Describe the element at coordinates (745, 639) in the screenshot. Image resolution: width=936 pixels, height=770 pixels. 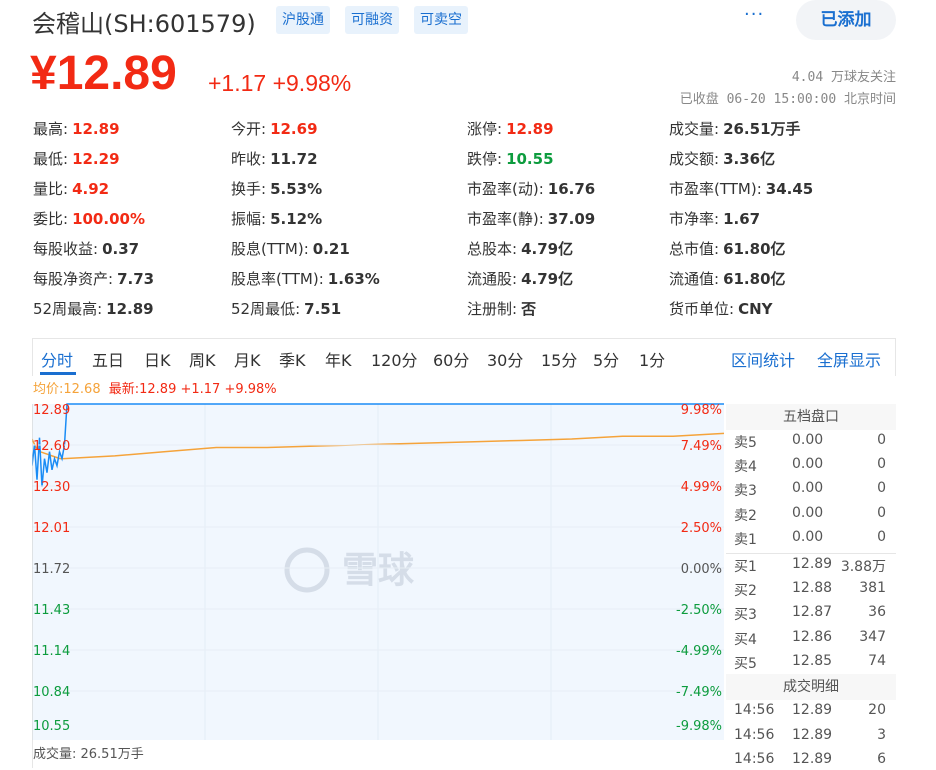
I see `ob-label: 买4` at that location.